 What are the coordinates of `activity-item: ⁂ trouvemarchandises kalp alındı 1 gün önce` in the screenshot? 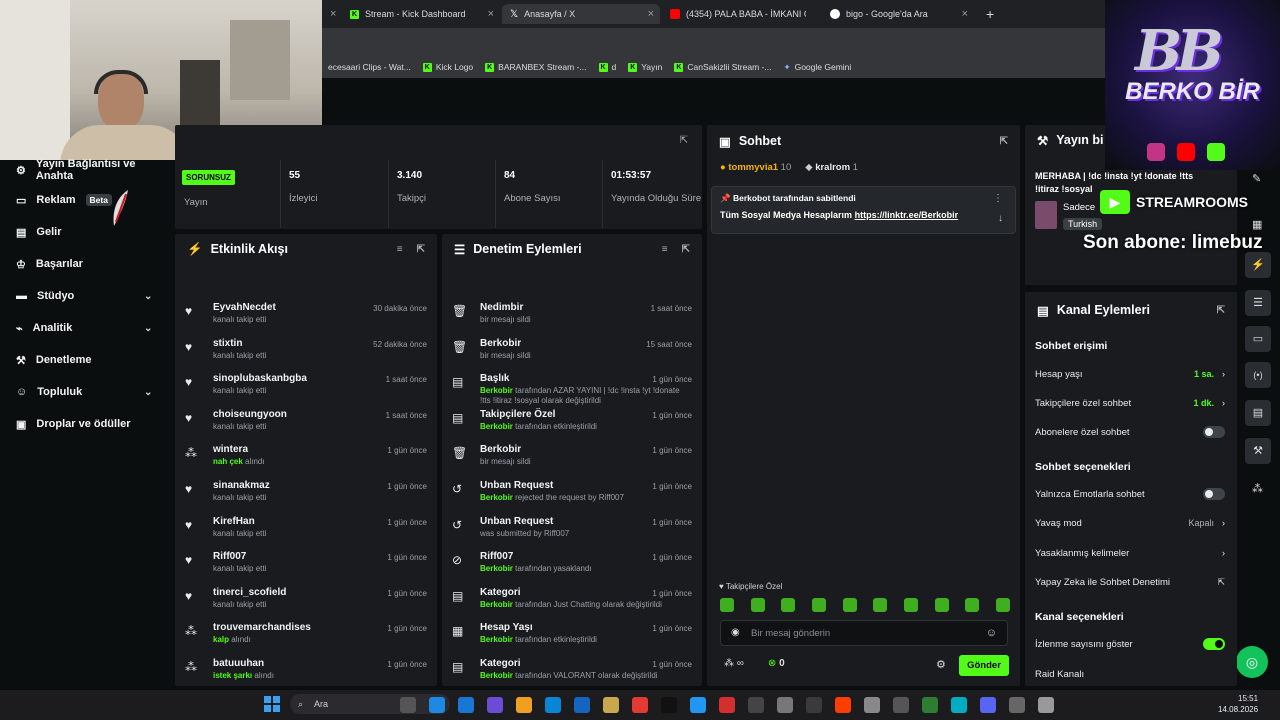 It's located at (306, 640).